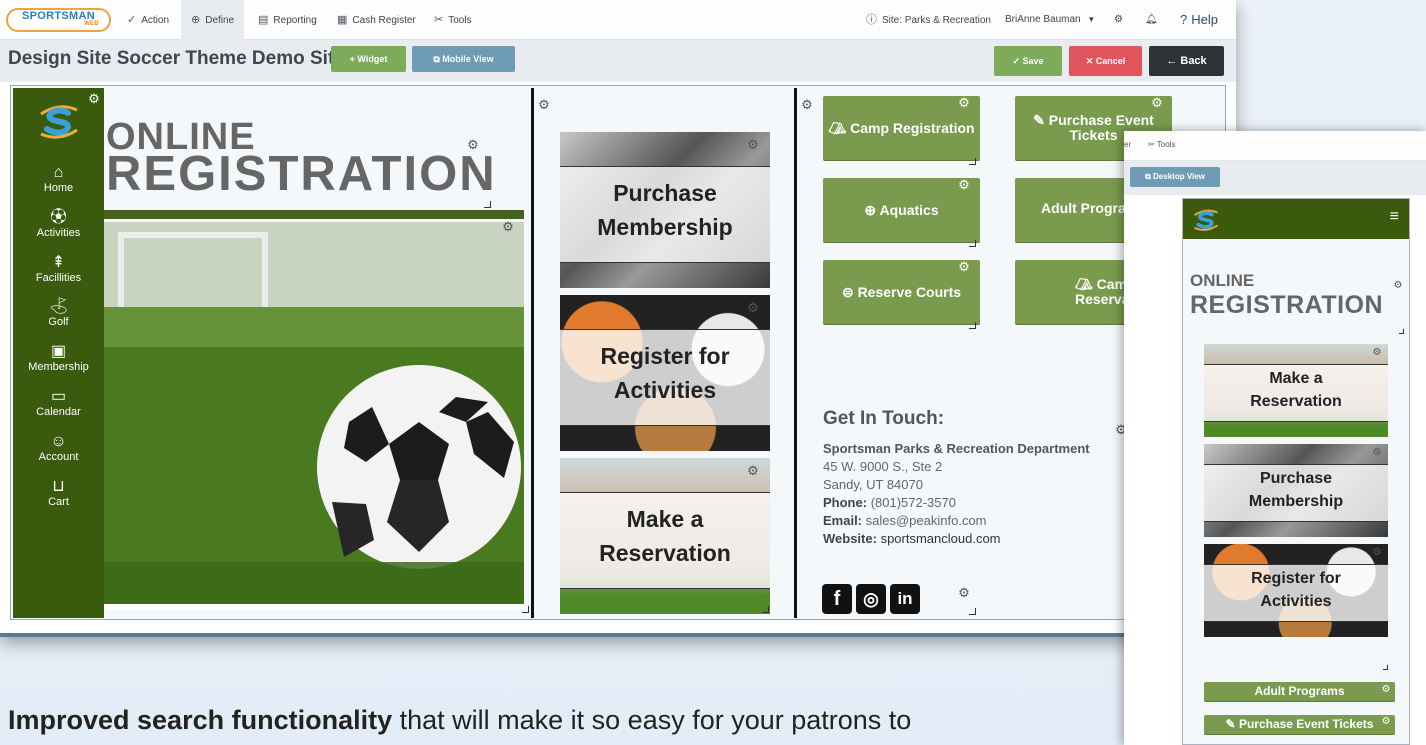  Describe the element at coordinates (873, 484) in the screenshot. I see `contact-address2: Sandy, UT 84070` at that location.